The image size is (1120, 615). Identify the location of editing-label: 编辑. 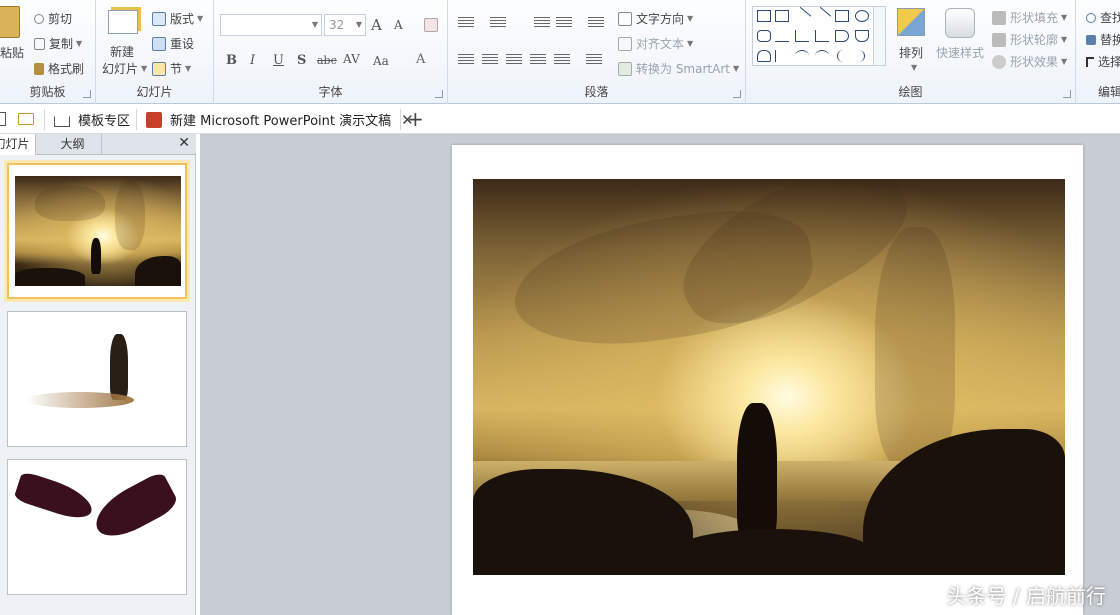
(1109, 92).